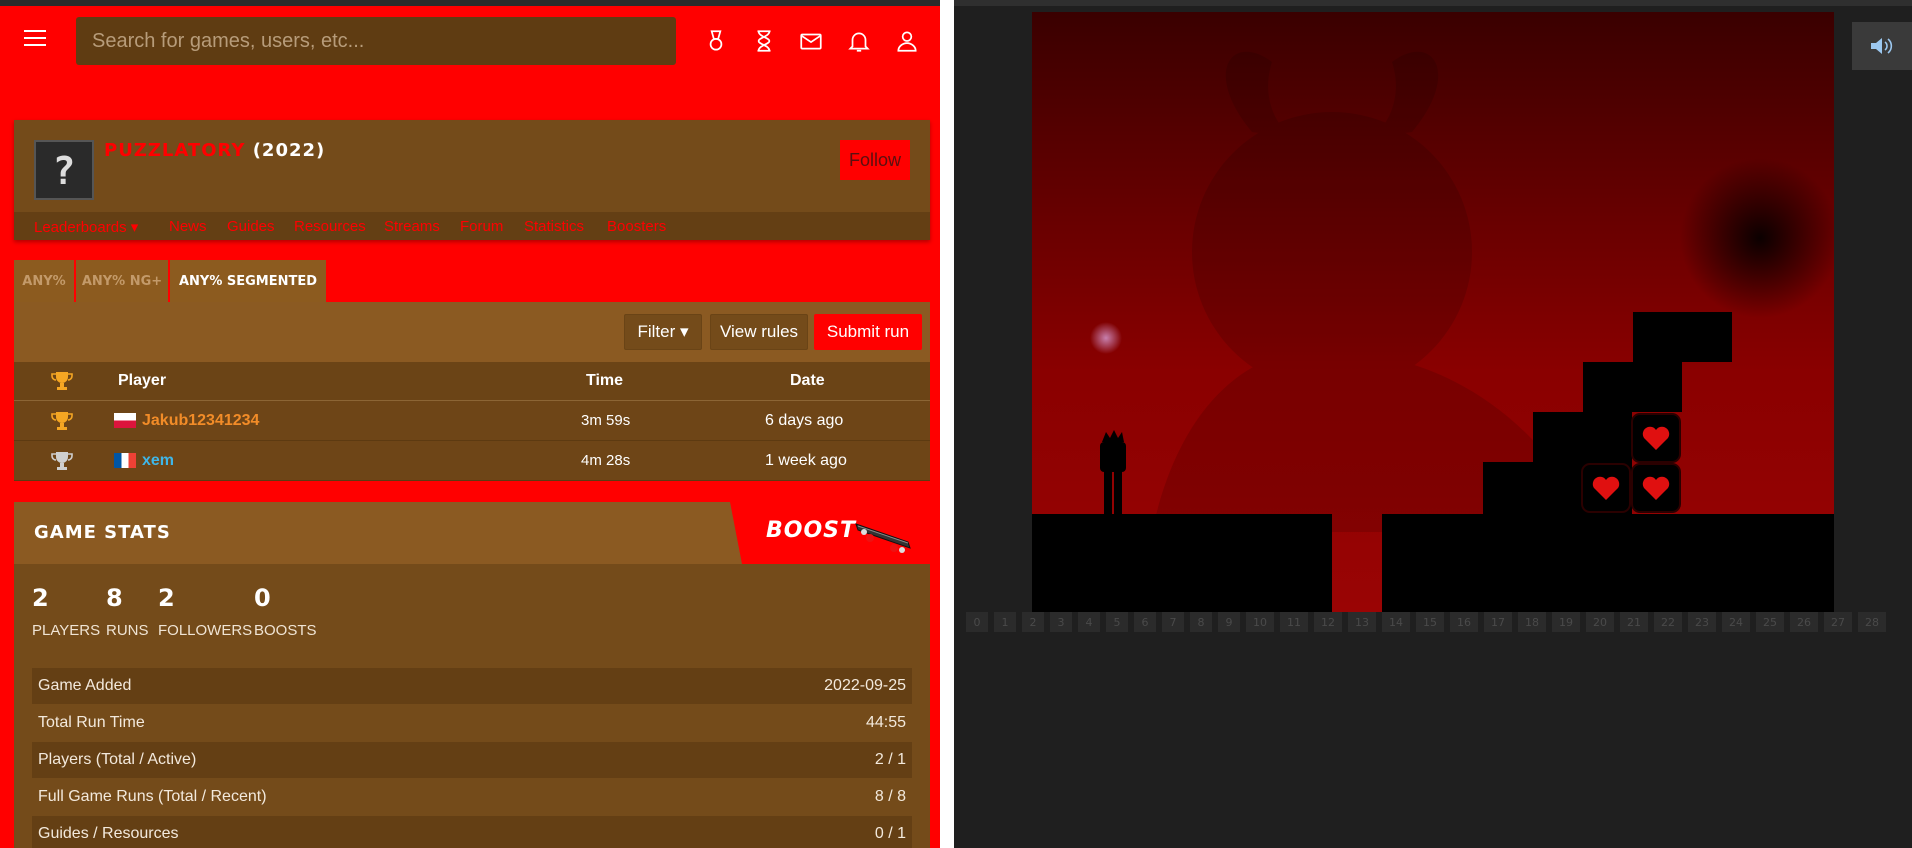  What do you see at coordinates (1770, 622) in the screenshot?
I see `level-button: 25` at bounding box center [1770, 622].